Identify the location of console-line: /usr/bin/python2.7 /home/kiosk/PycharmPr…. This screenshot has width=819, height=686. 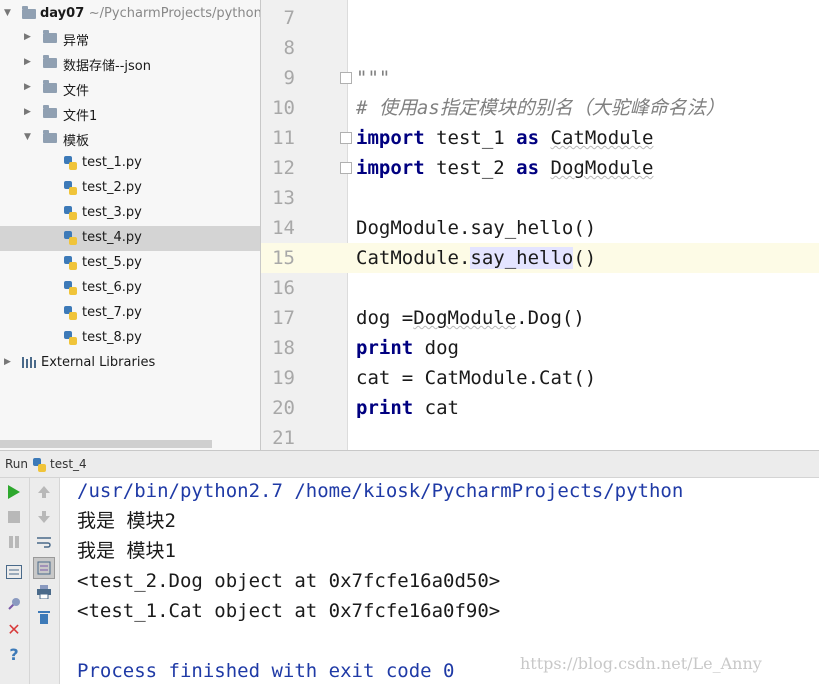
(380, 491).